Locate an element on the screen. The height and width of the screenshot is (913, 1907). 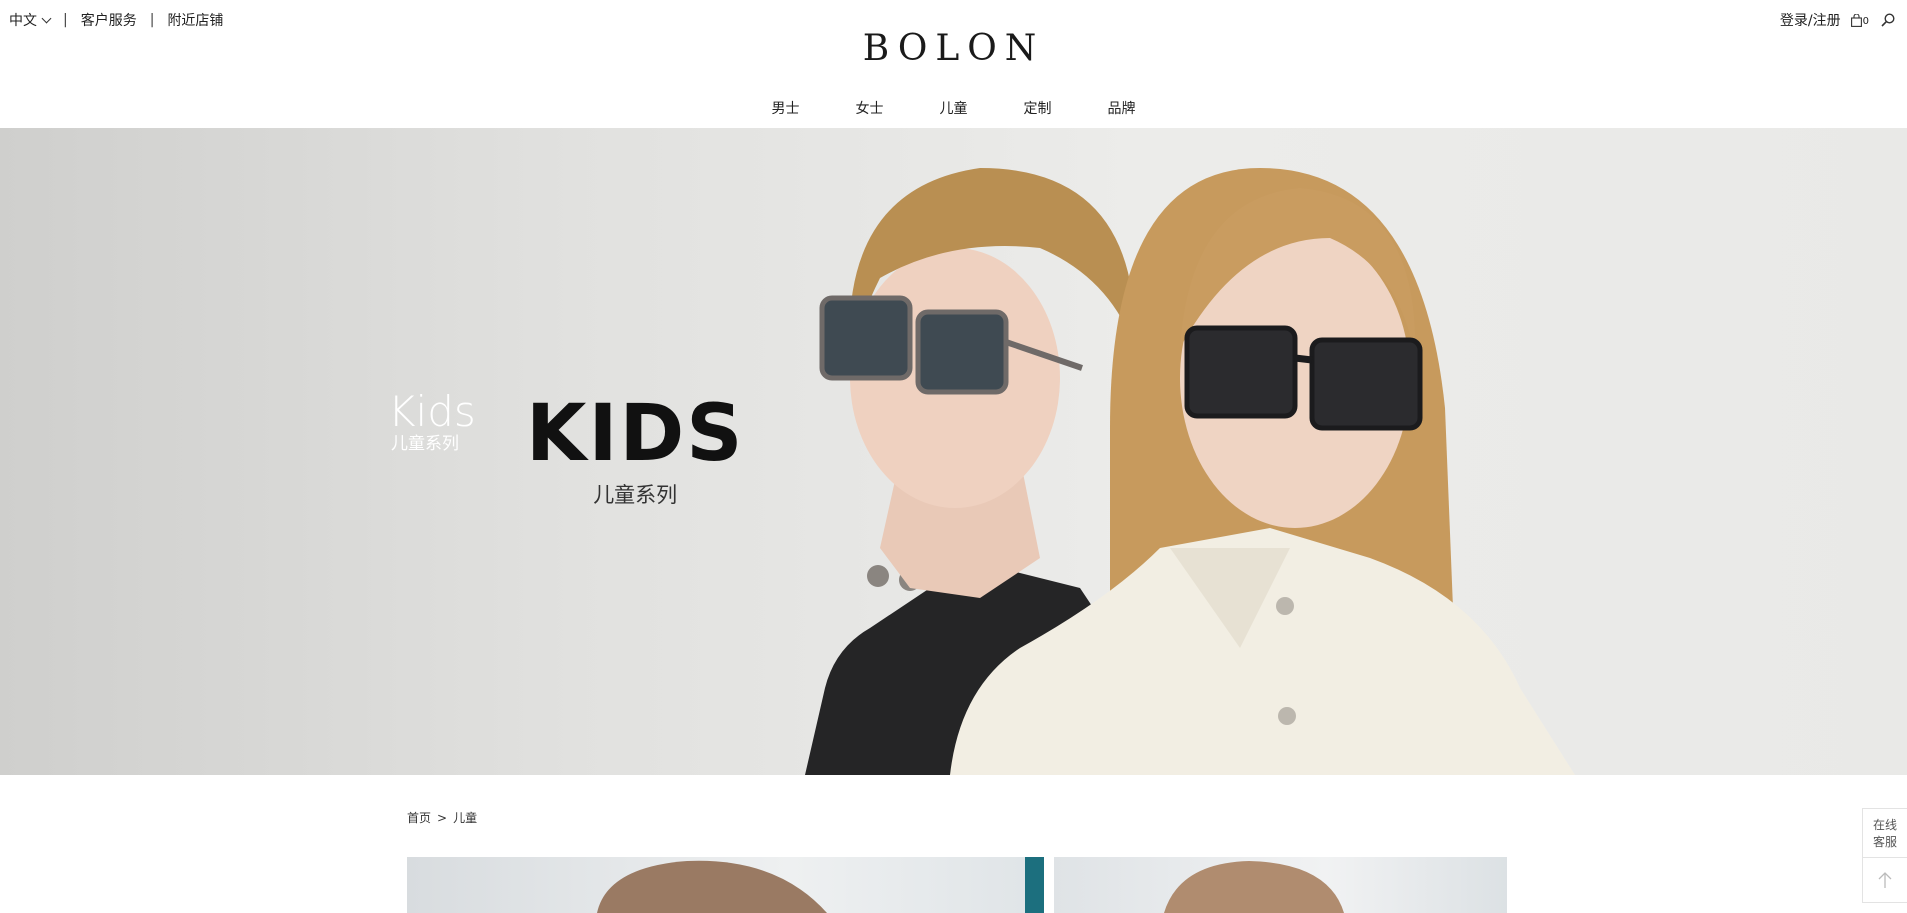
nearby-stores-link: 附近店铺 is located at coordinates (195, 20).